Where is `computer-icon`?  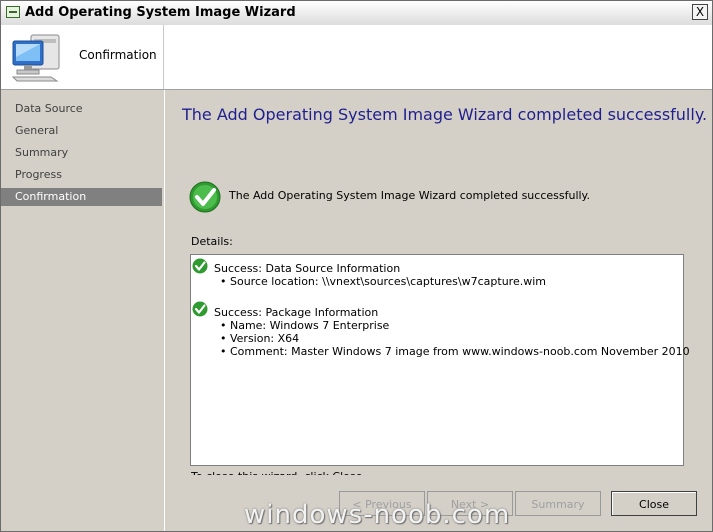
computer-icon is located at coordinates (35, 58).